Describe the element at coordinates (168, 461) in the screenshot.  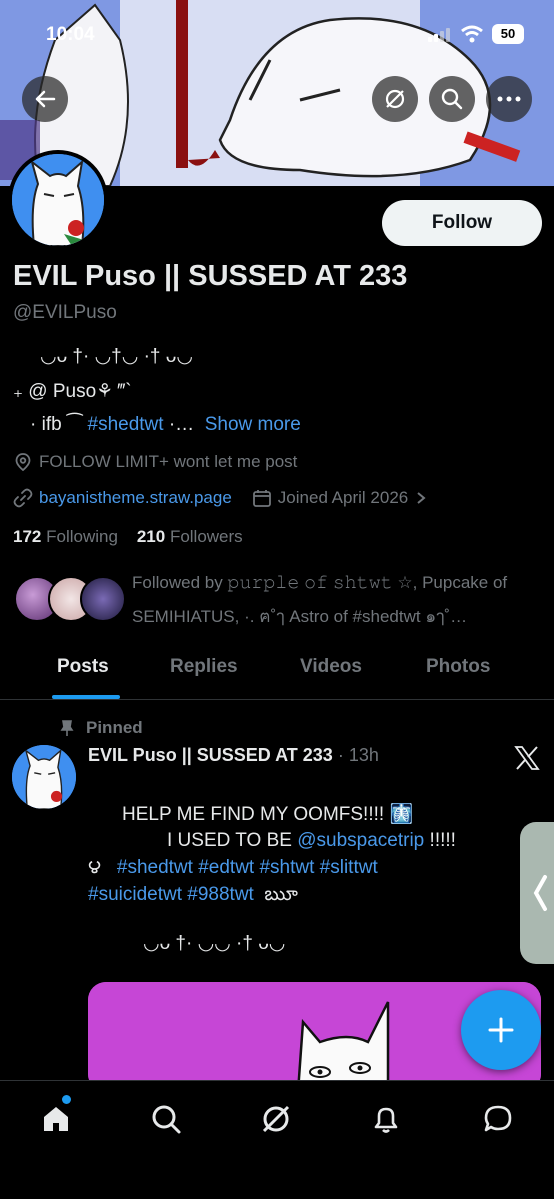
I see `location-text: FOLLOW LIMIT+ wont let me post` at that location.